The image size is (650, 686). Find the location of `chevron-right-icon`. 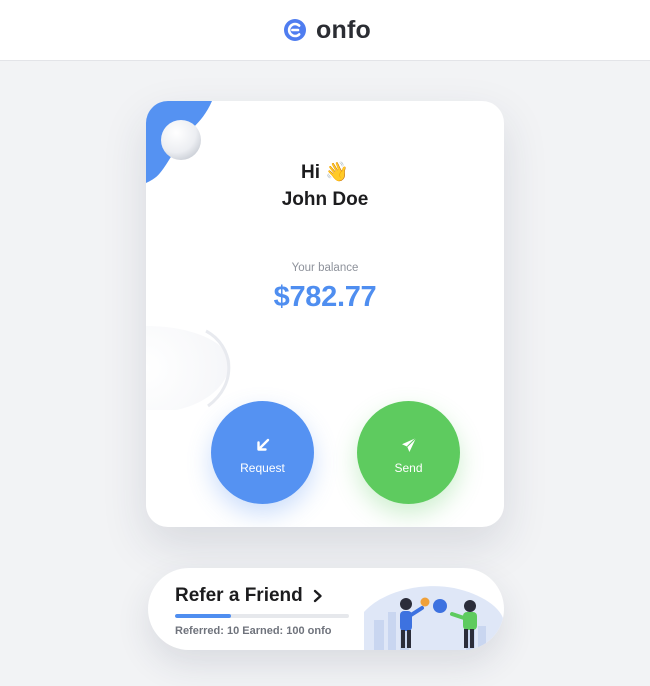

chevron-right-icon is located at coordinates (317, 596).